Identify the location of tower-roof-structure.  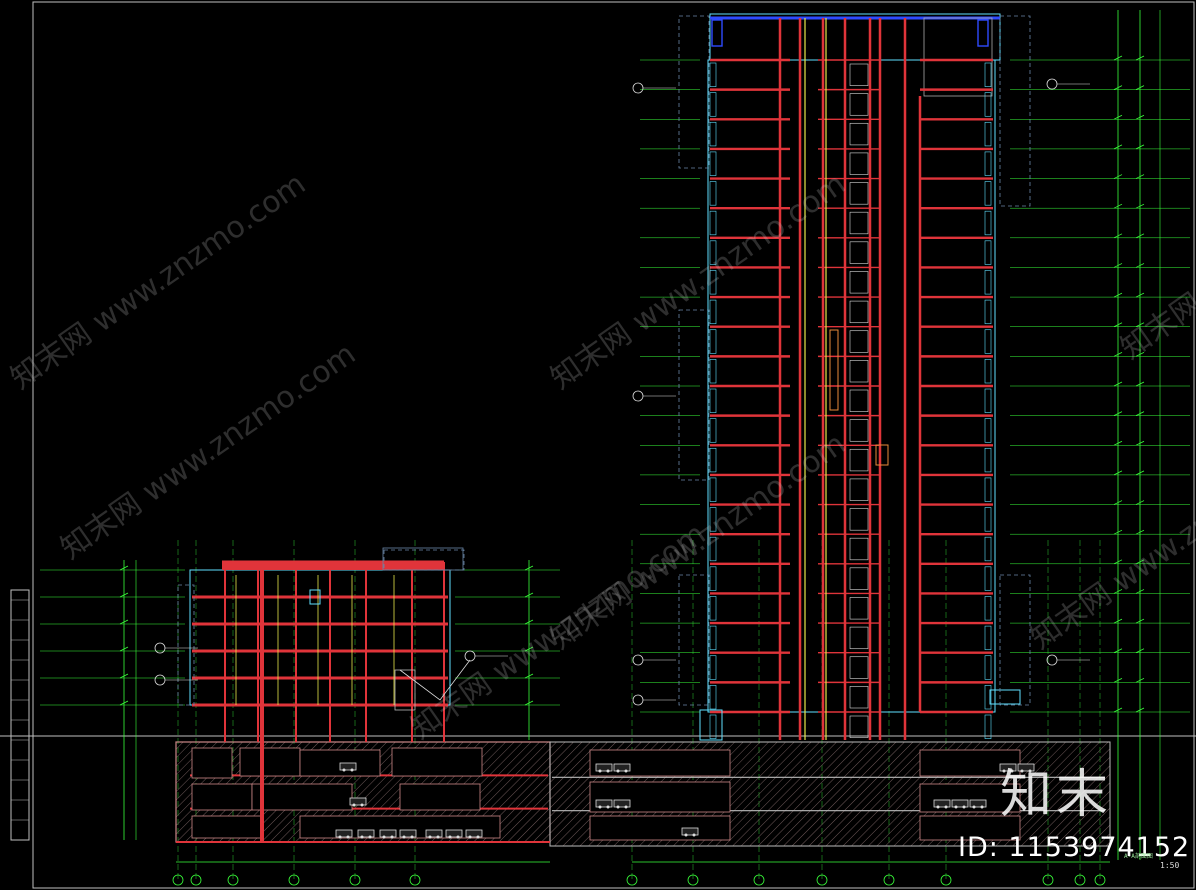
(855, 37).